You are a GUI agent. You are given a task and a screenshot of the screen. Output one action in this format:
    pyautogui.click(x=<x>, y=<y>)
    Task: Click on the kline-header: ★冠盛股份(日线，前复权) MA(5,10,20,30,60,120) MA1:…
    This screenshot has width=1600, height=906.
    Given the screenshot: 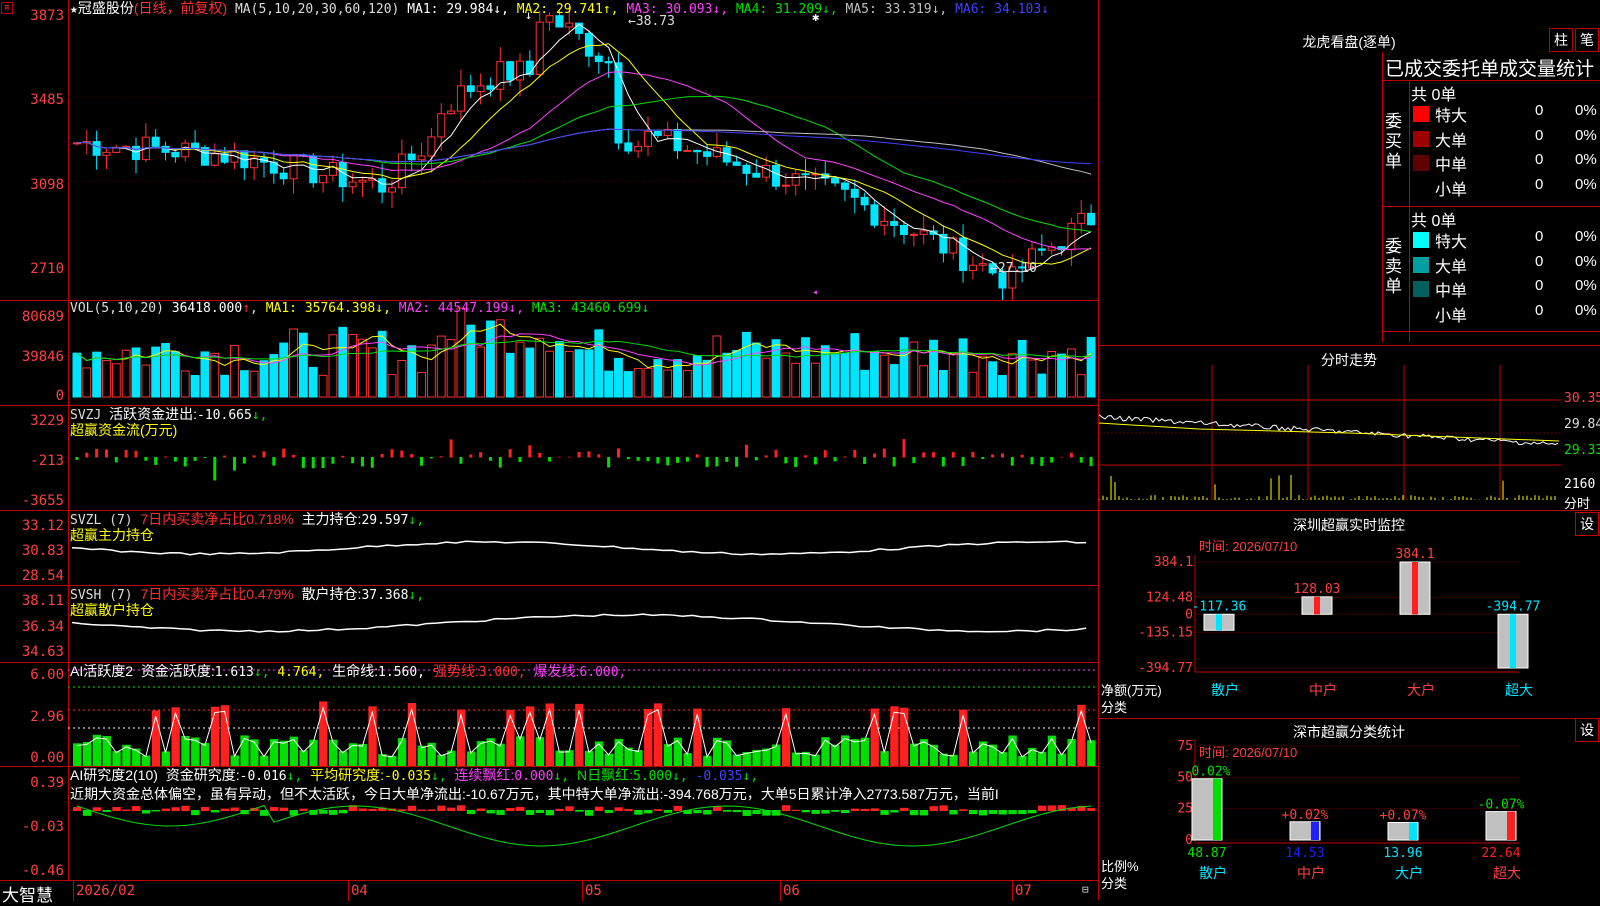 What is the action you would take?
    pyautogui.click(x=559, y=9)
    